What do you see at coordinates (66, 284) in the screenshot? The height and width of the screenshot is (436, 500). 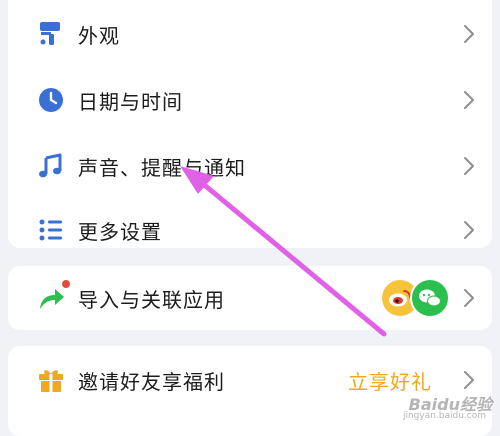 I see `notification-dot` at bounding box center [66, 284].